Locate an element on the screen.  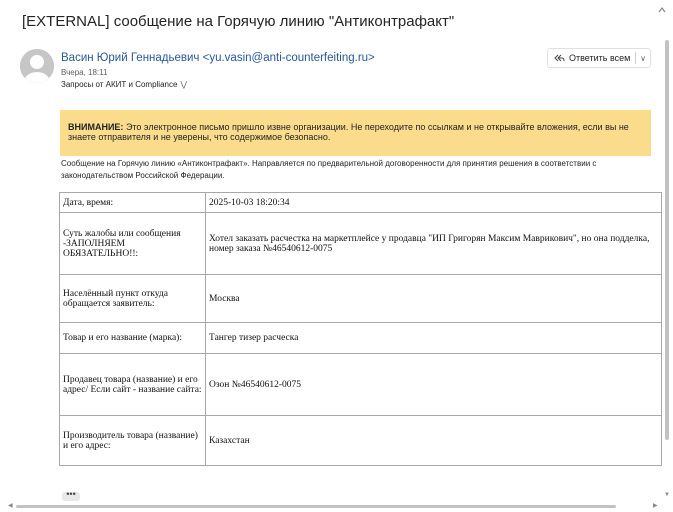
scroll-right-icon: ▶ is located at coordinates (655, 505).